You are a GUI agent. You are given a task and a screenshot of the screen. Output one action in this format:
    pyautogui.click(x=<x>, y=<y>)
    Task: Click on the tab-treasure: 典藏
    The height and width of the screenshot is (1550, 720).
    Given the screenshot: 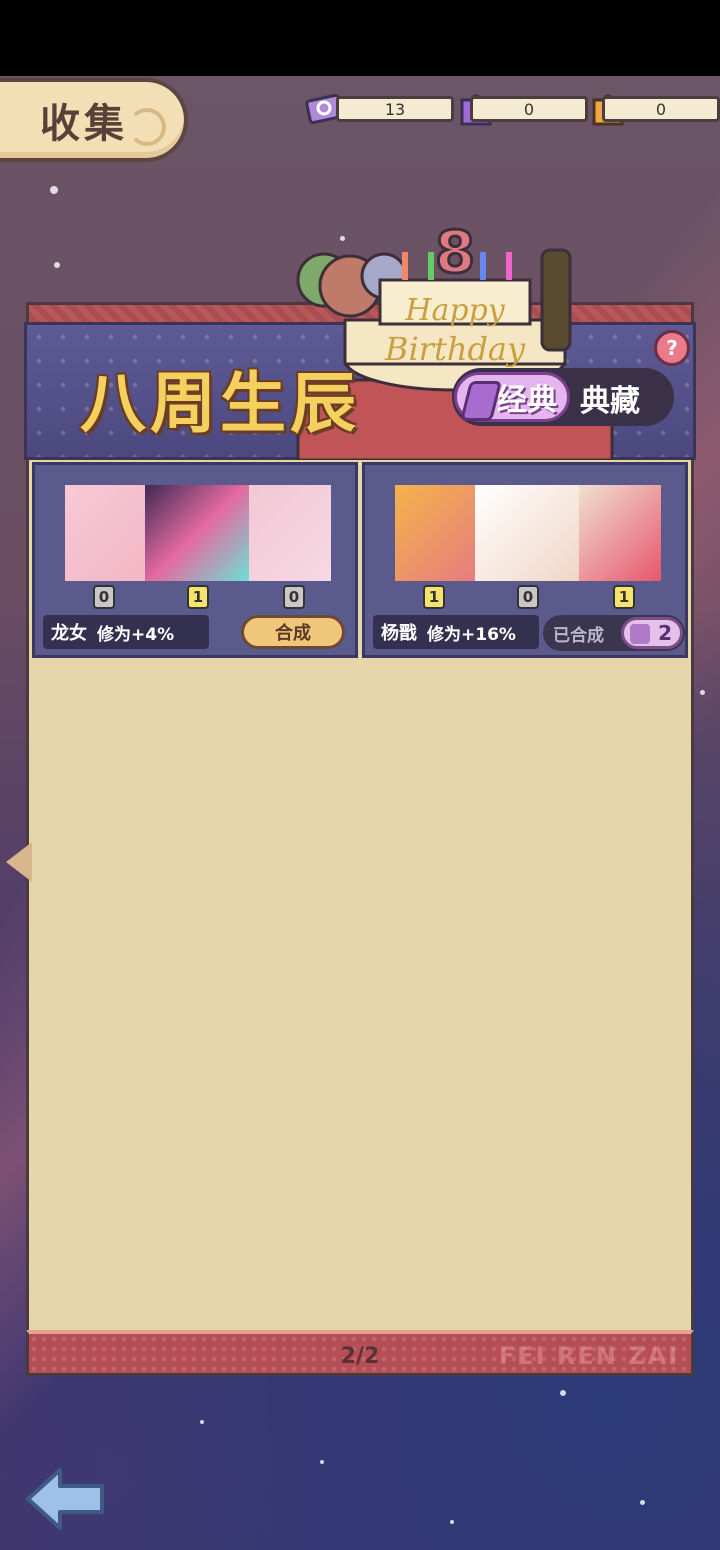 What is the action you would take?
    pyautogui.click(x=610, y=398)
    